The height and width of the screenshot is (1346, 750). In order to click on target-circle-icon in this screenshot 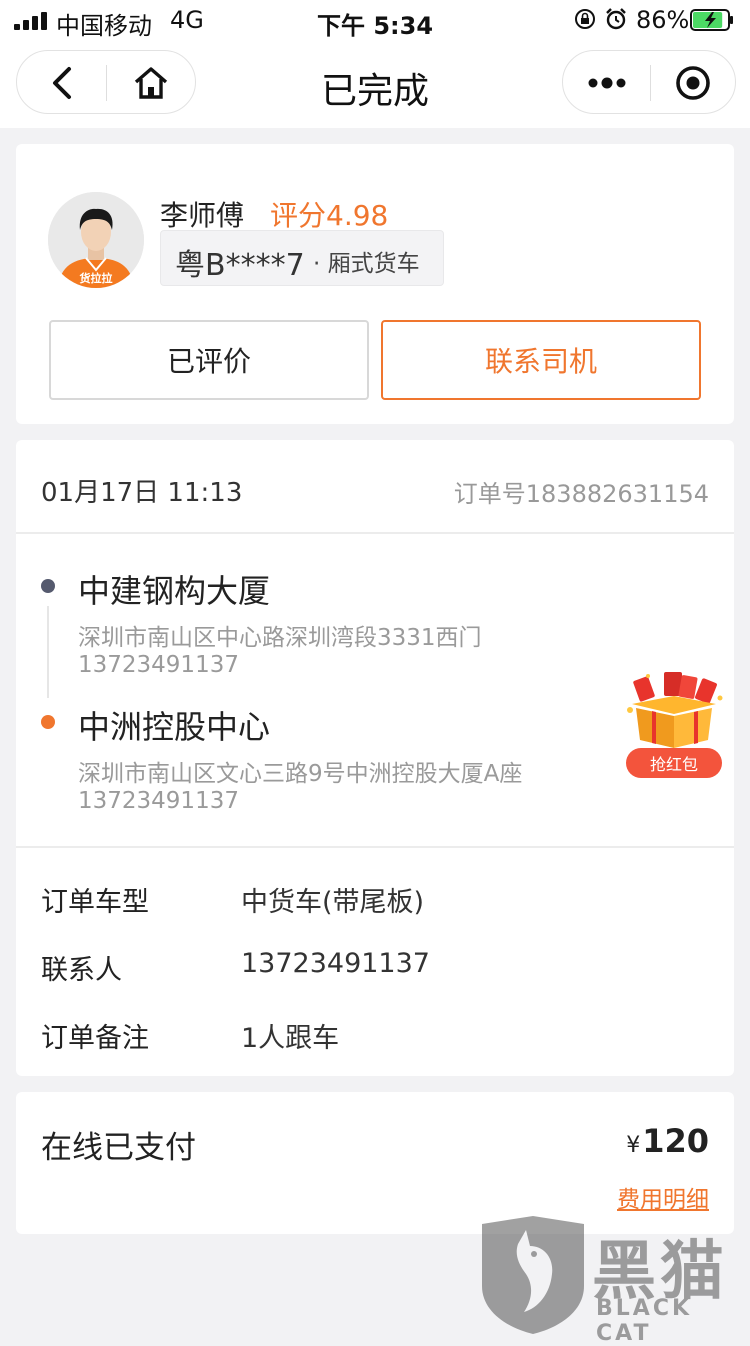, I will do `click(693, 83)`.